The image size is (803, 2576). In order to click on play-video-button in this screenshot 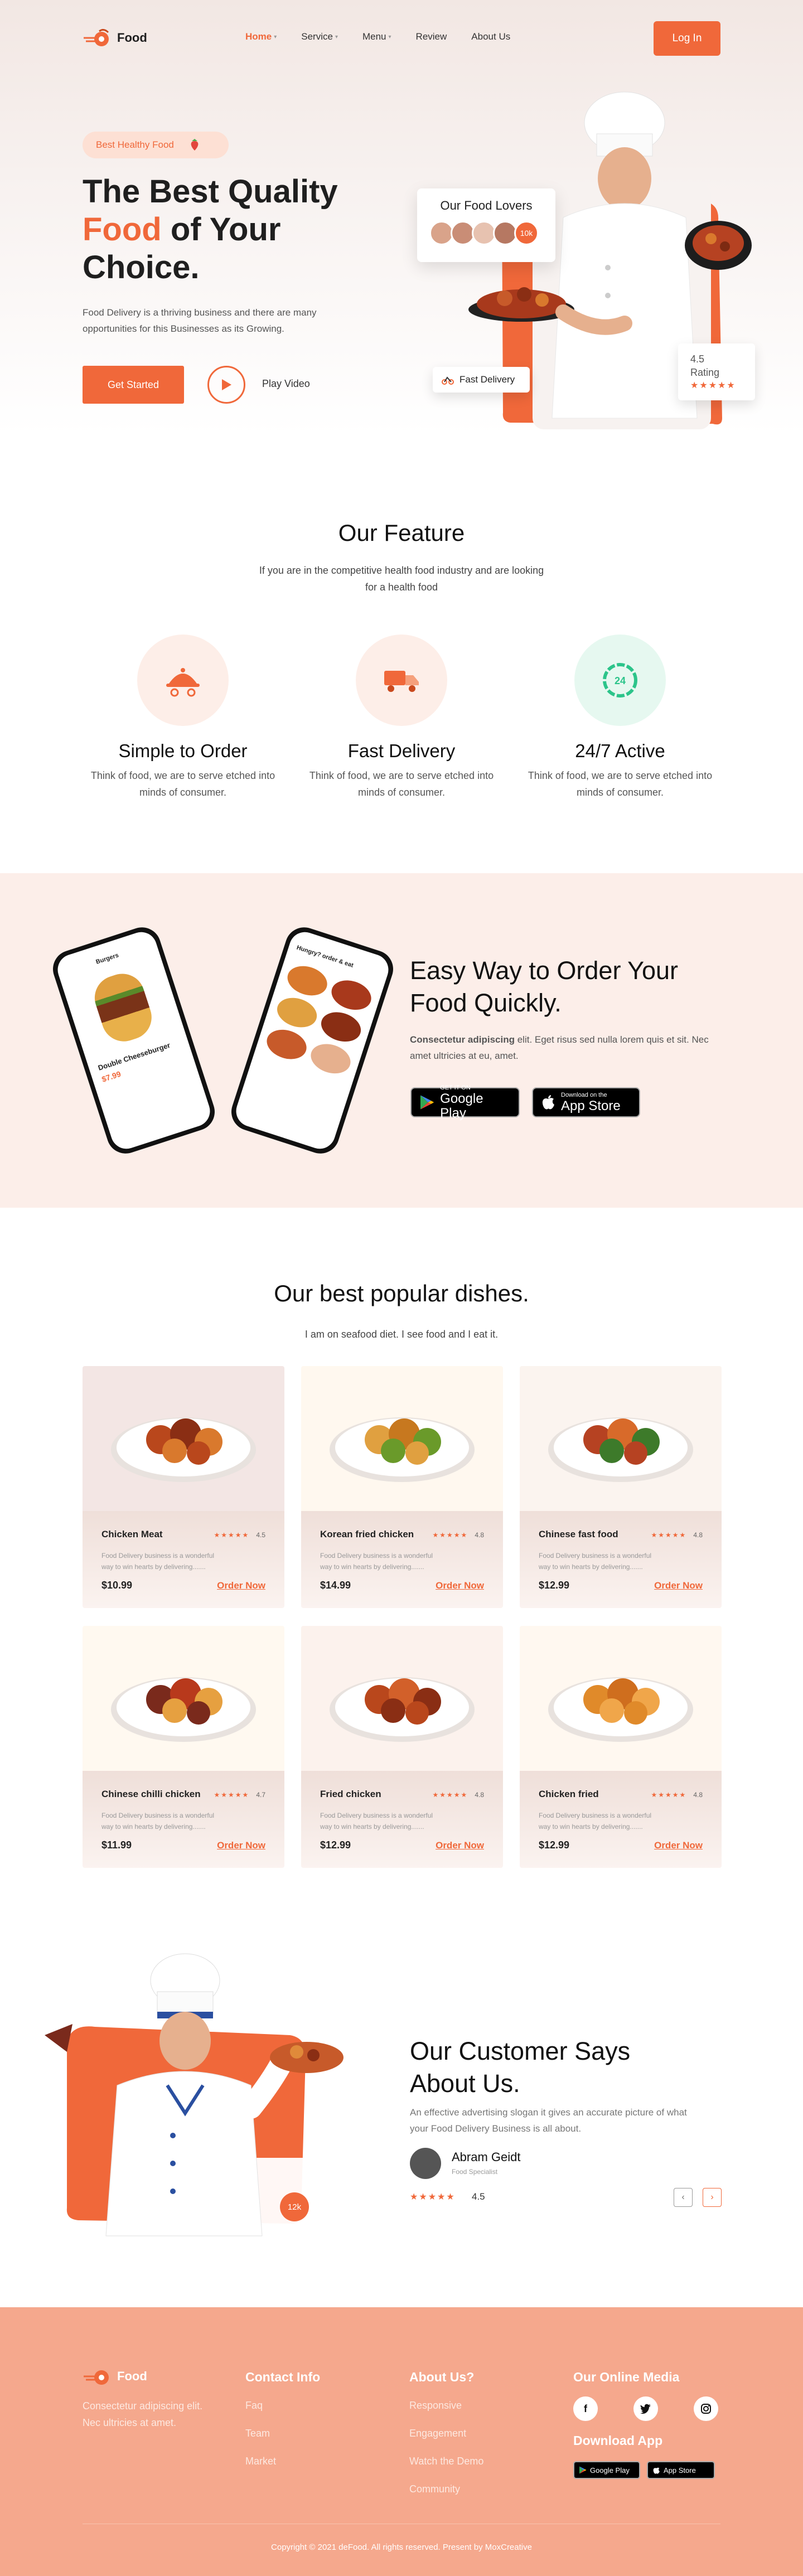, I will do `click(226, 385)`.